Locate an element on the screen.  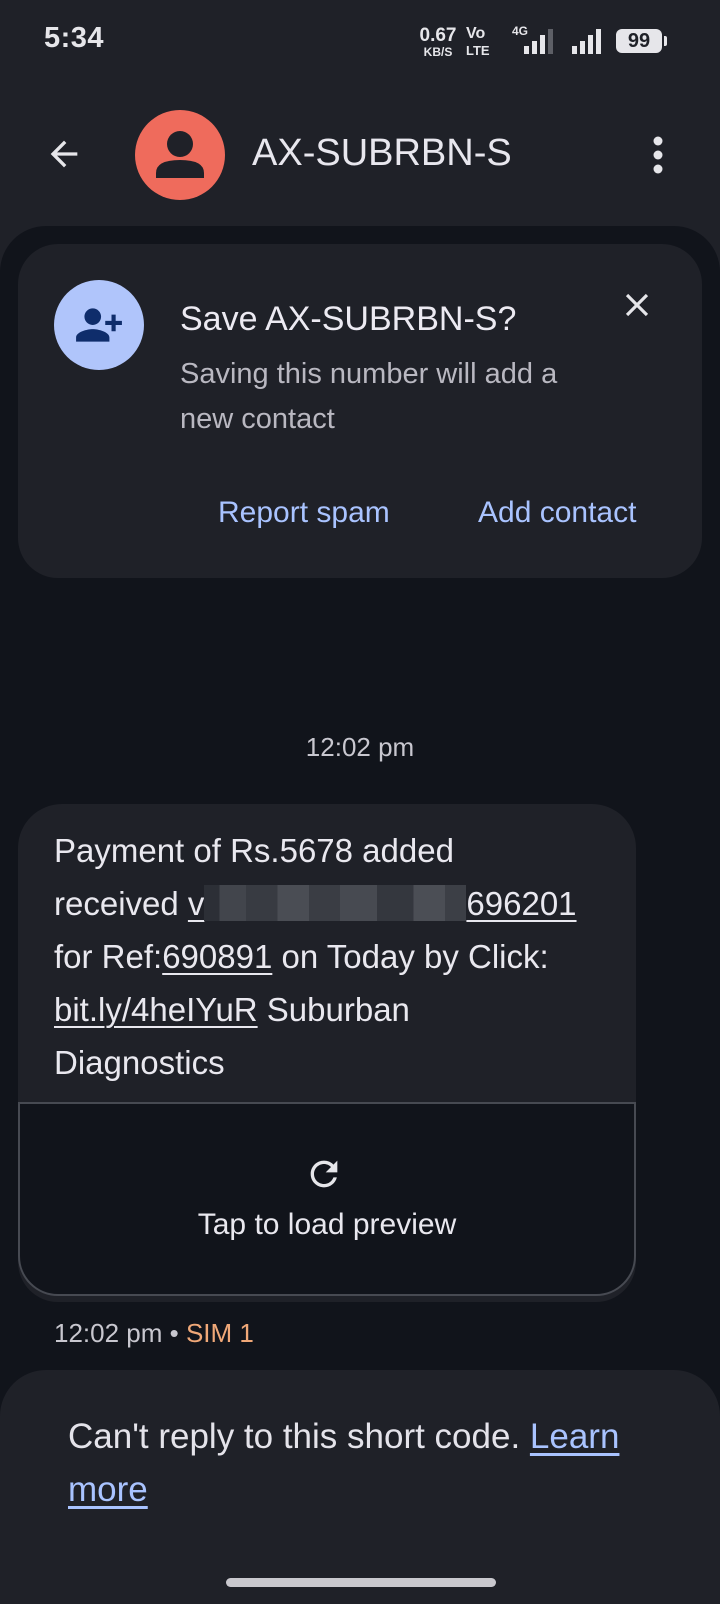
save-contact-title: Save AX-SUBRBN-S? is located at coordinates (348, 319).